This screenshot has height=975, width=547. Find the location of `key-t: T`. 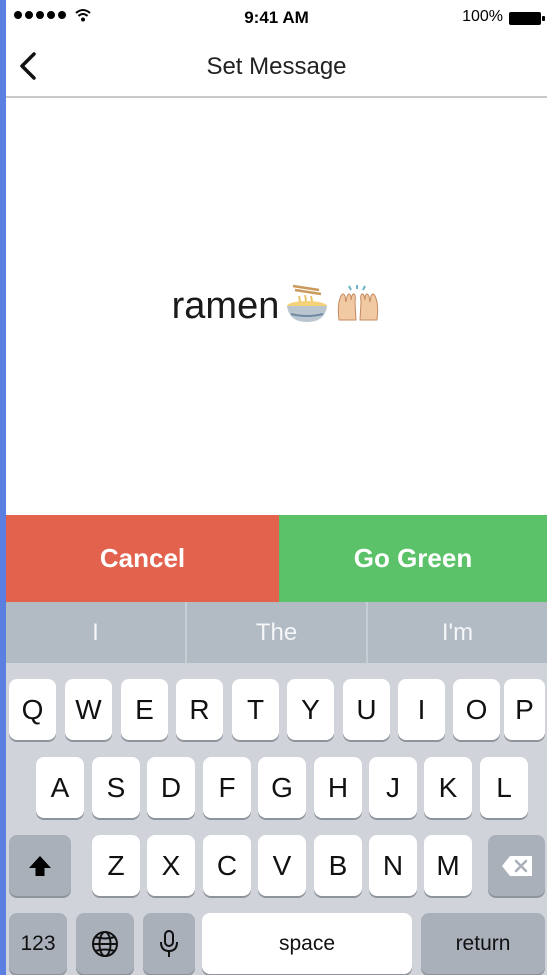

key-t: T is located at coordinates (255, 709).